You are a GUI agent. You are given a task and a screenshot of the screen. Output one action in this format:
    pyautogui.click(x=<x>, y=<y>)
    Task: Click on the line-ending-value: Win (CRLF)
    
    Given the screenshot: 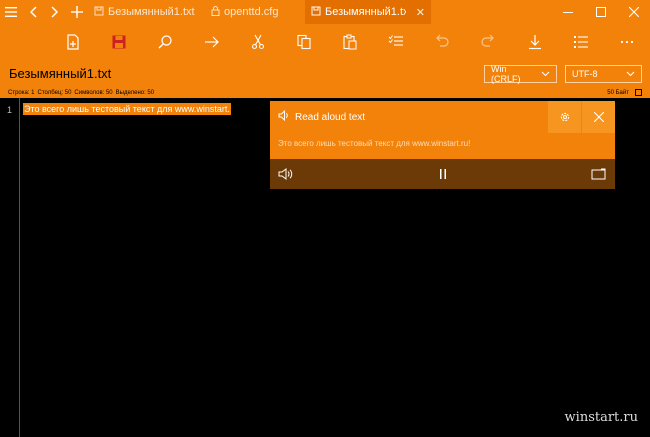 What is the action you would take?
    pyautogui.click(x=506, y=73)
    